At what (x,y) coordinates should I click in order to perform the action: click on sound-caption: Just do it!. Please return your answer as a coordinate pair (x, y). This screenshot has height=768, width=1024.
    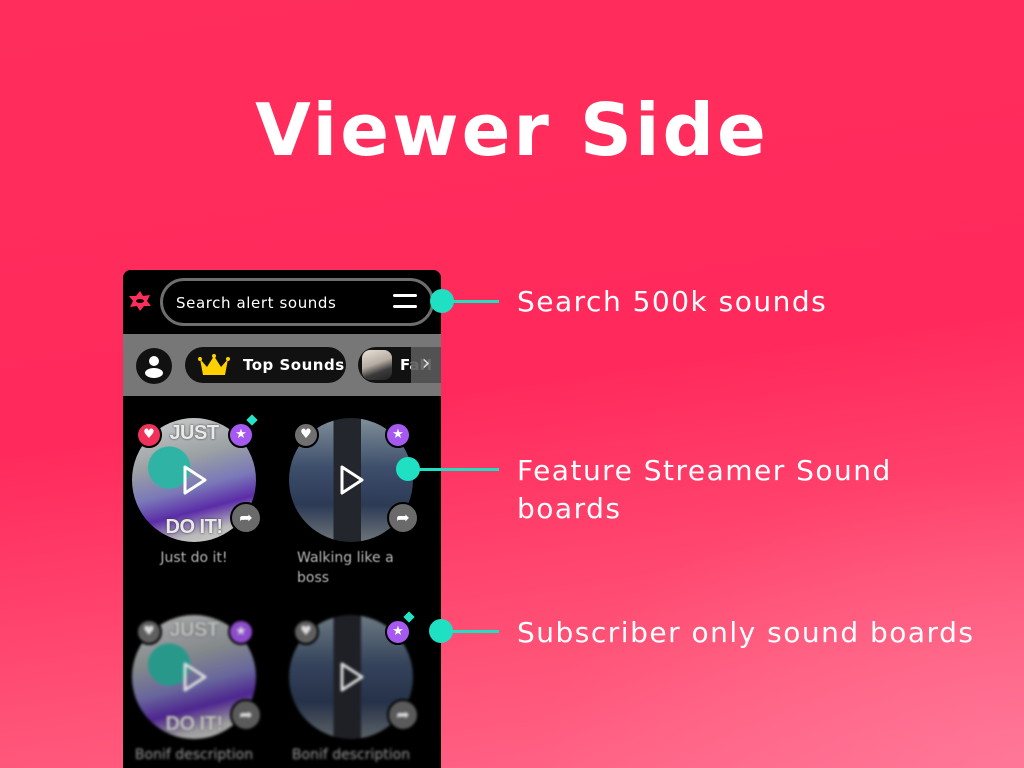
    Looking at the image, I should click on (194, 558).